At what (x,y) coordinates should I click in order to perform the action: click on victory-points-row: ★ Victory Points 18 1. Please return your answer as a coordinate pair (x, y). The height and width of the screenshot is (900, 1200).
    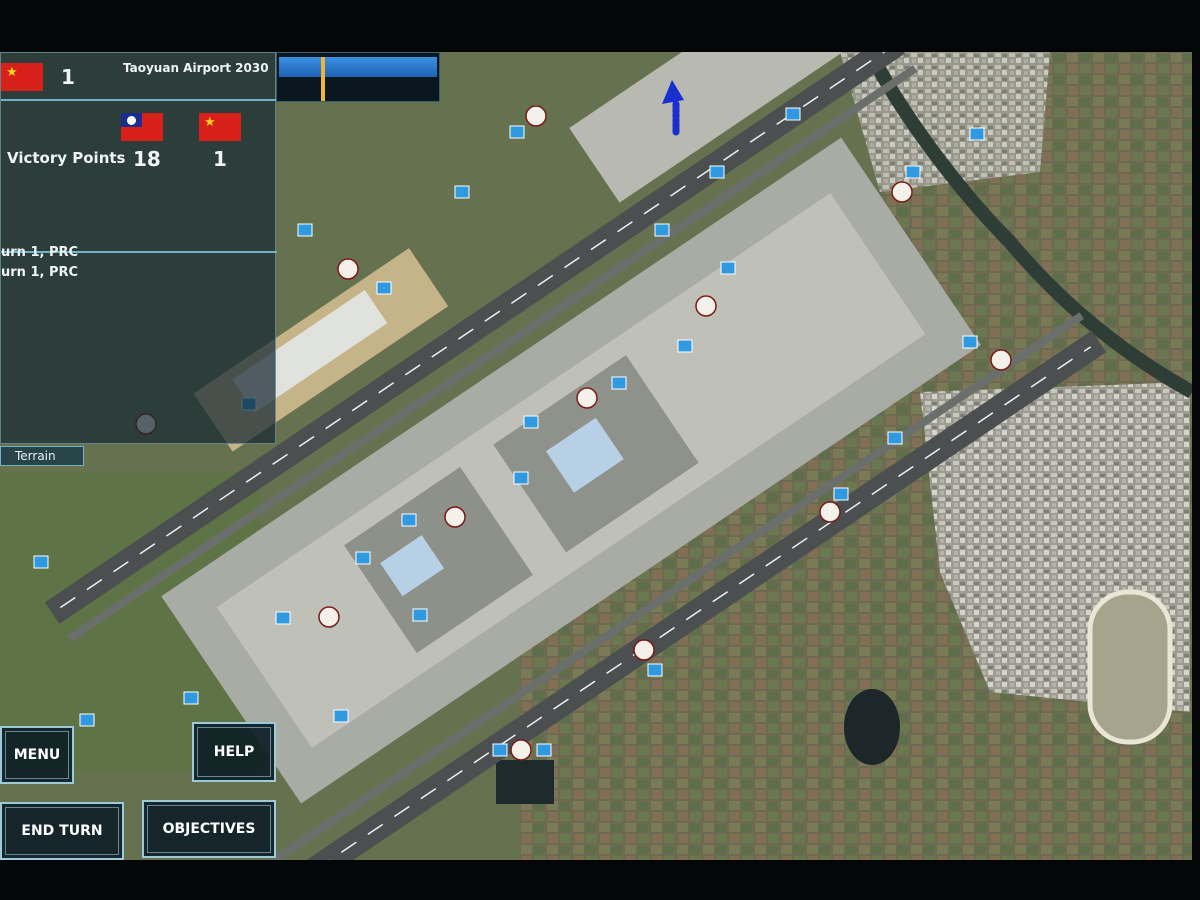
    Looking at the image, I should click on (139, 178).